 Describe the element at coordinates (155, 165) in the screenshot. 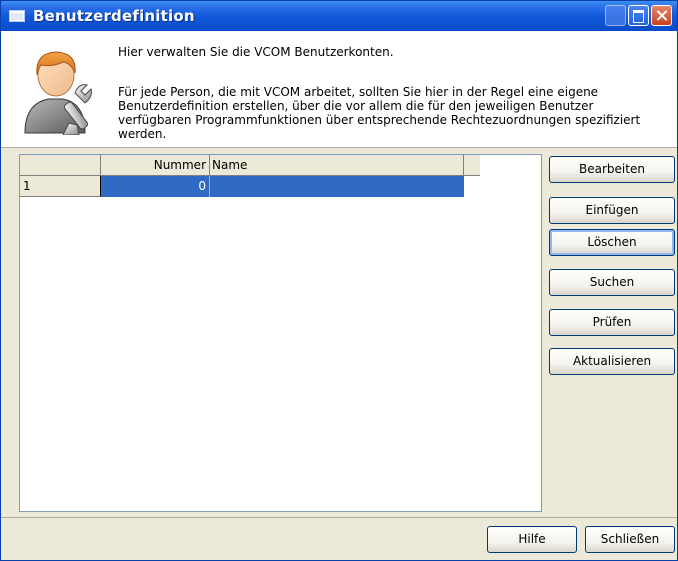

I see `header-nummer: Nummer` at that location.